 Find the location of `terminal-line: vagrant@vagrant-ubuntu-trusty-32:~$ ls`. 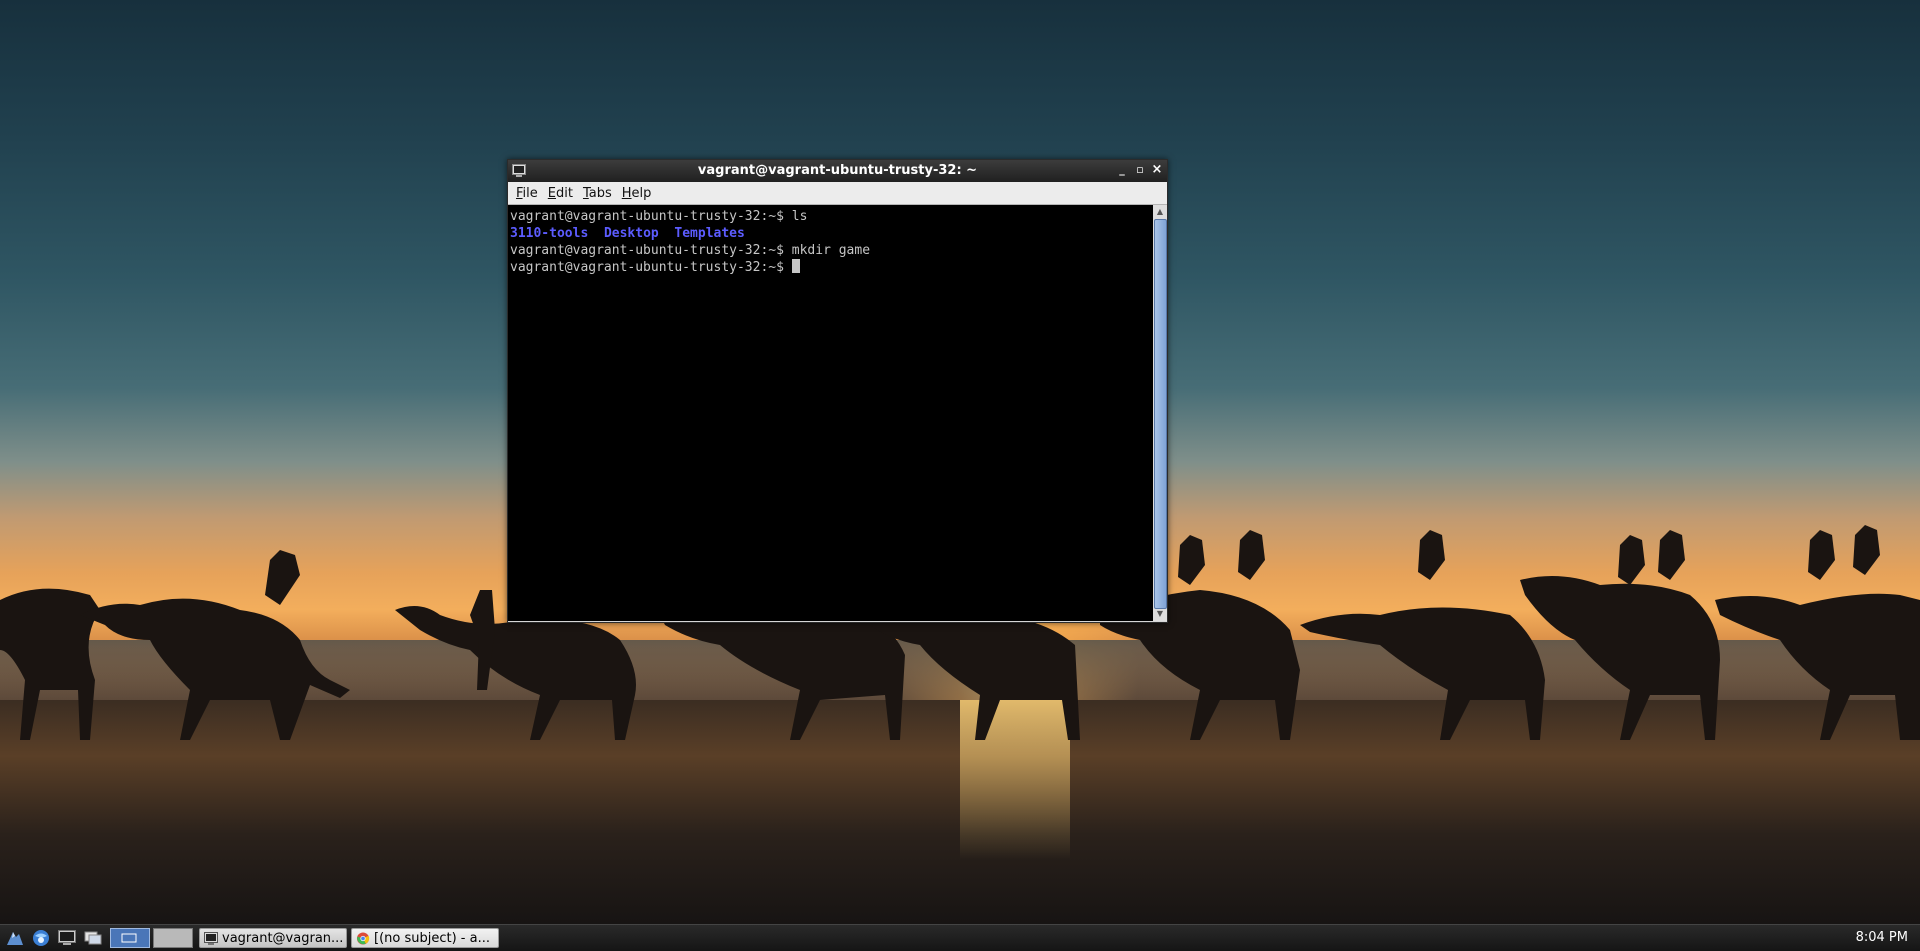

terminal-line: vagrant@vagrant-ubuntu-trusty-32:~$ ls is located at coordinates (831, 216).